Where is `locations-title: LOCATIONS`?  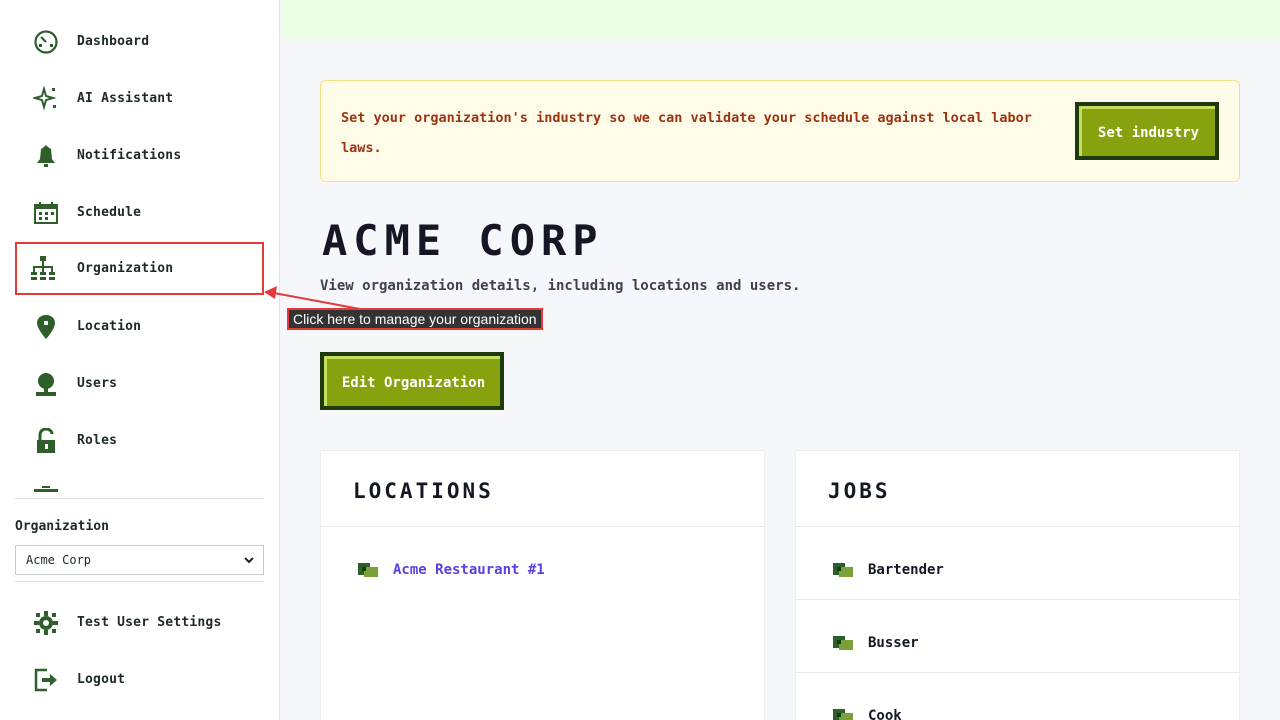
locations-title: LOCATIONS is located at coordinates (423, 491).